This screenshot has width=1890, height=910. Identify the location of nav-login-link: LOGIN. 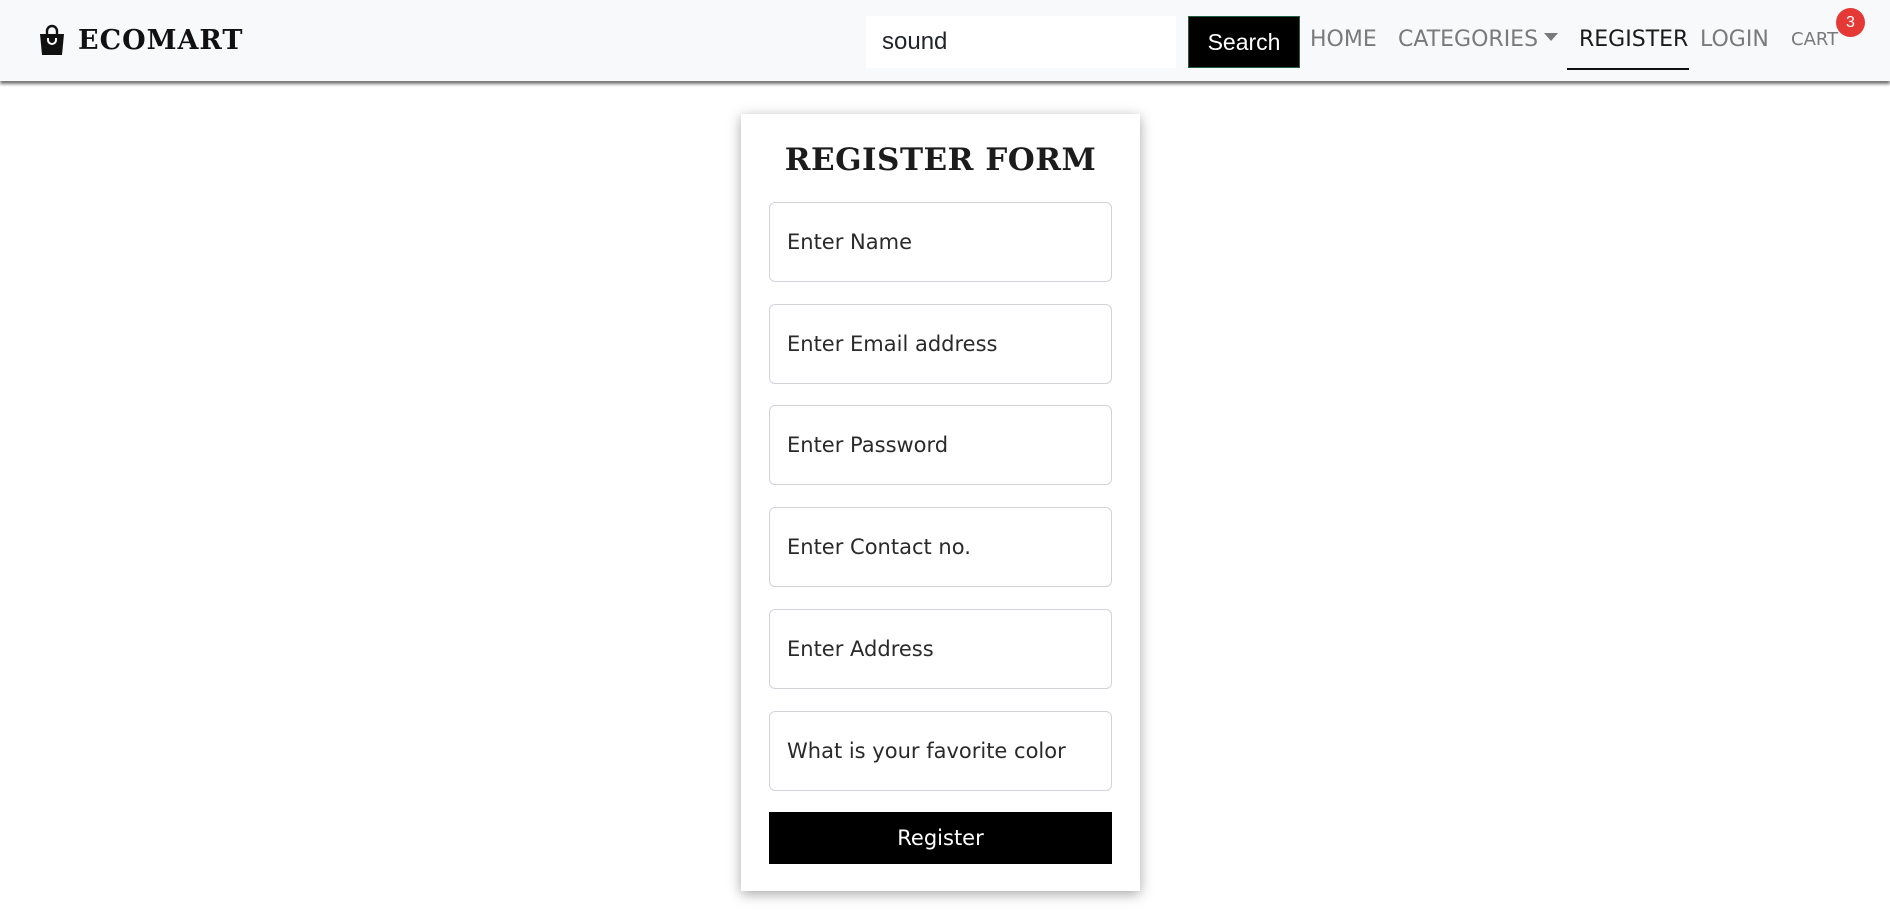
(1734, 40).